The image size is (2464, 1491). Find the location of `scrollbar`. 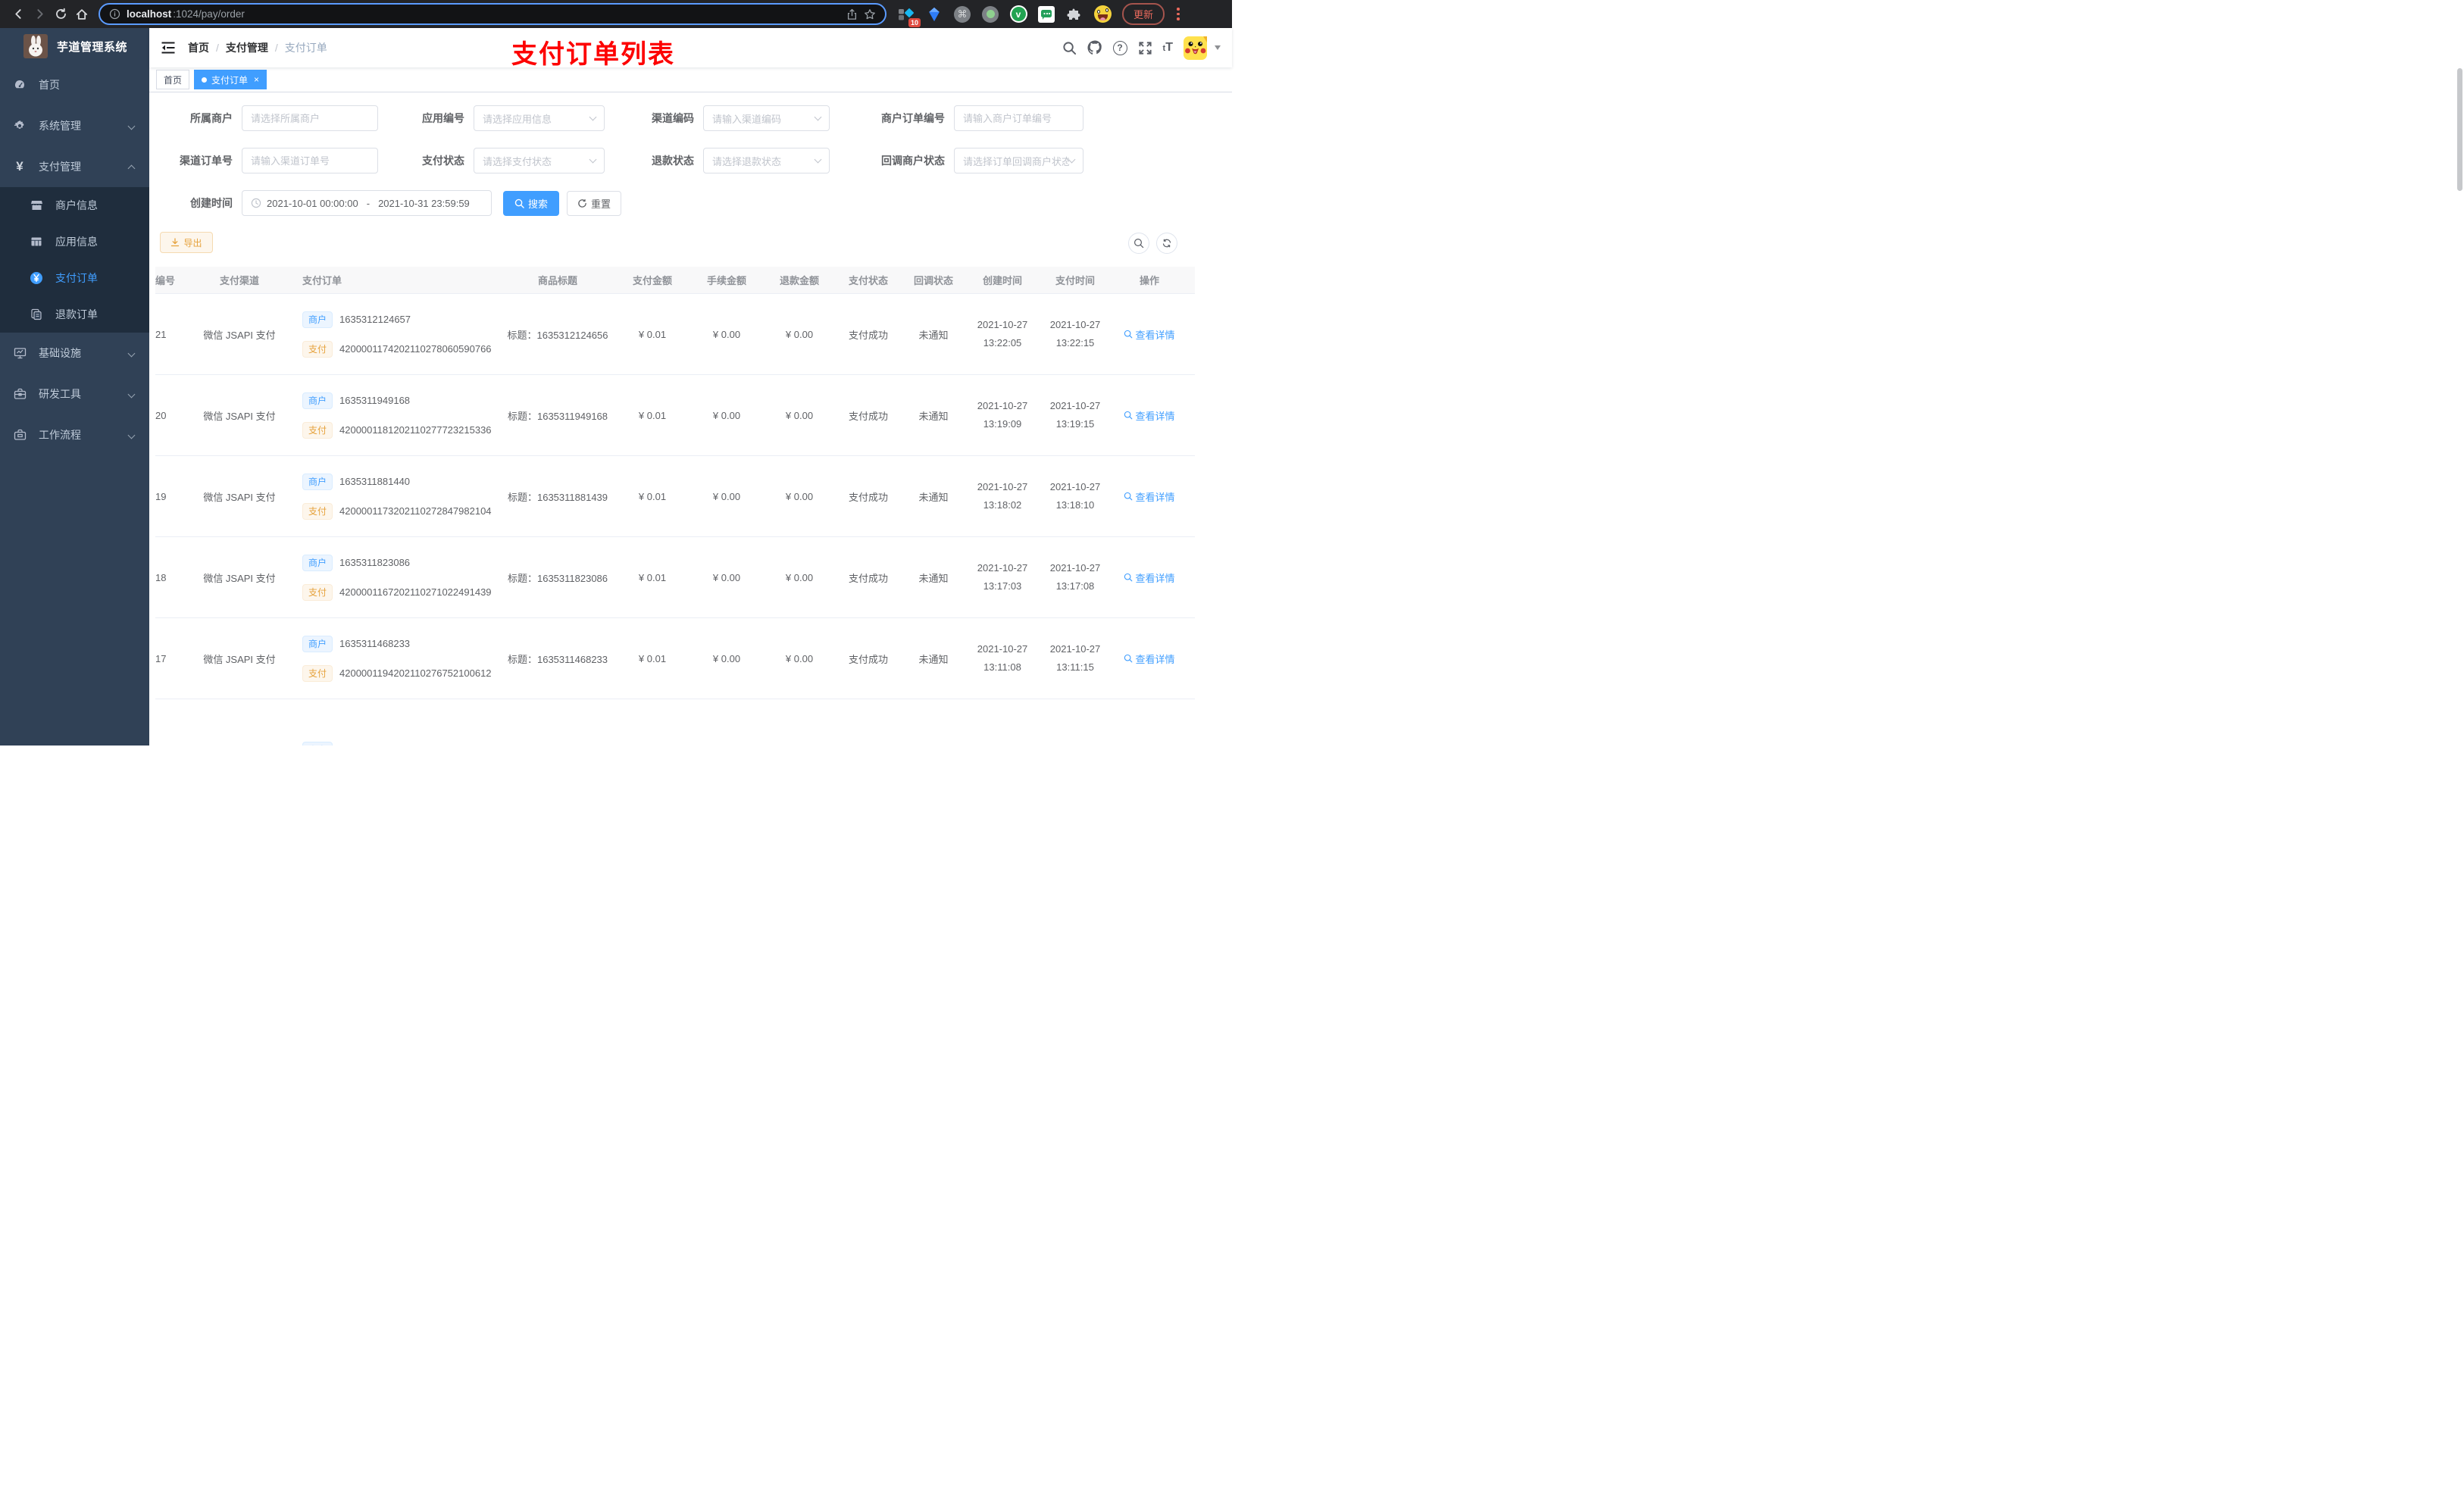

scrollbar is located at coordinates (2459, 129).